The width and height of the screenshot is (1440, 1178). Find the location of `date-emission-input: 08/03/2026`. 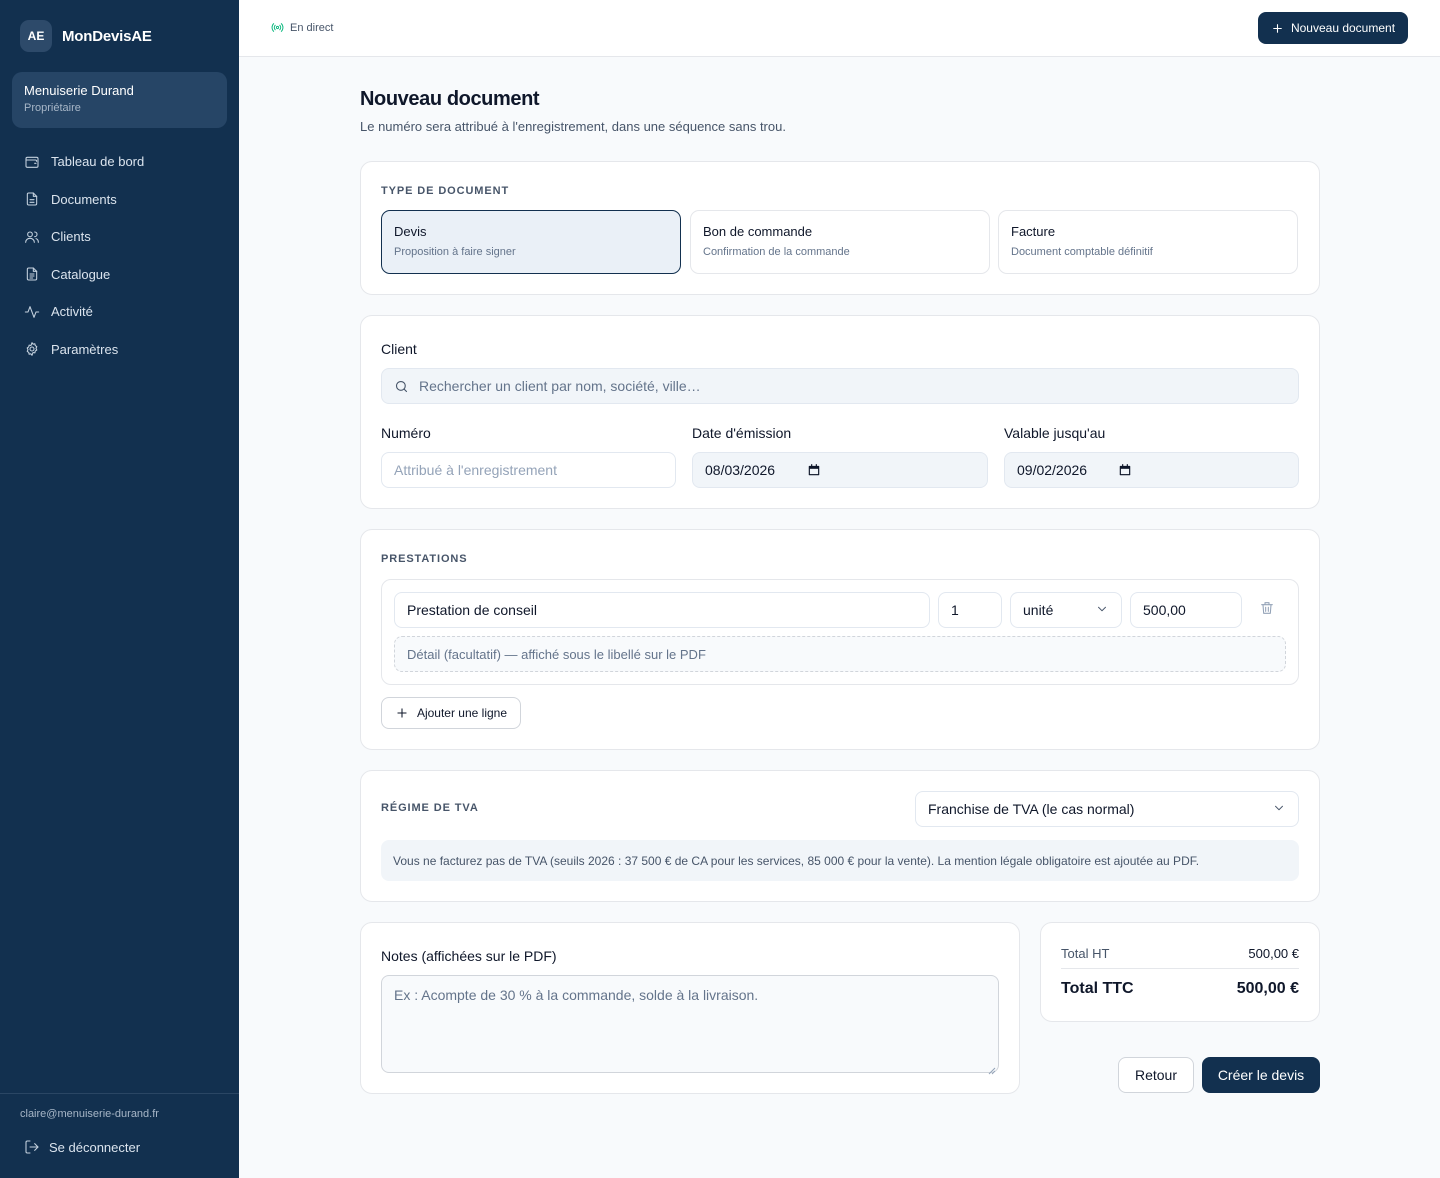

date-emission-input: 08/03/2026 is located at coordinates (840, 470).